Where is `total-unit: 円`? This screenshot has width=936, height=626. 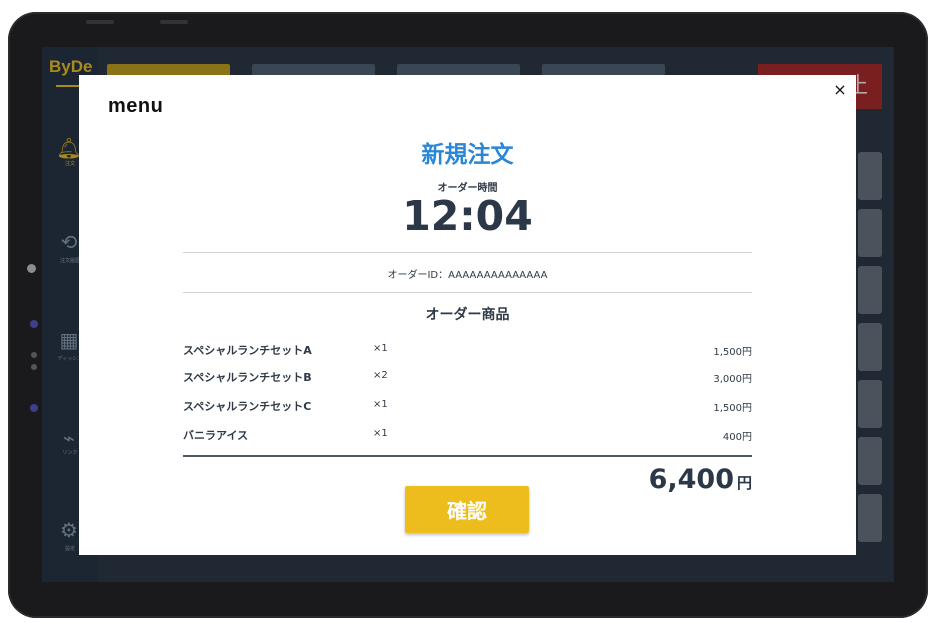
total-unit: 円 is located at coordinates (744, 483).